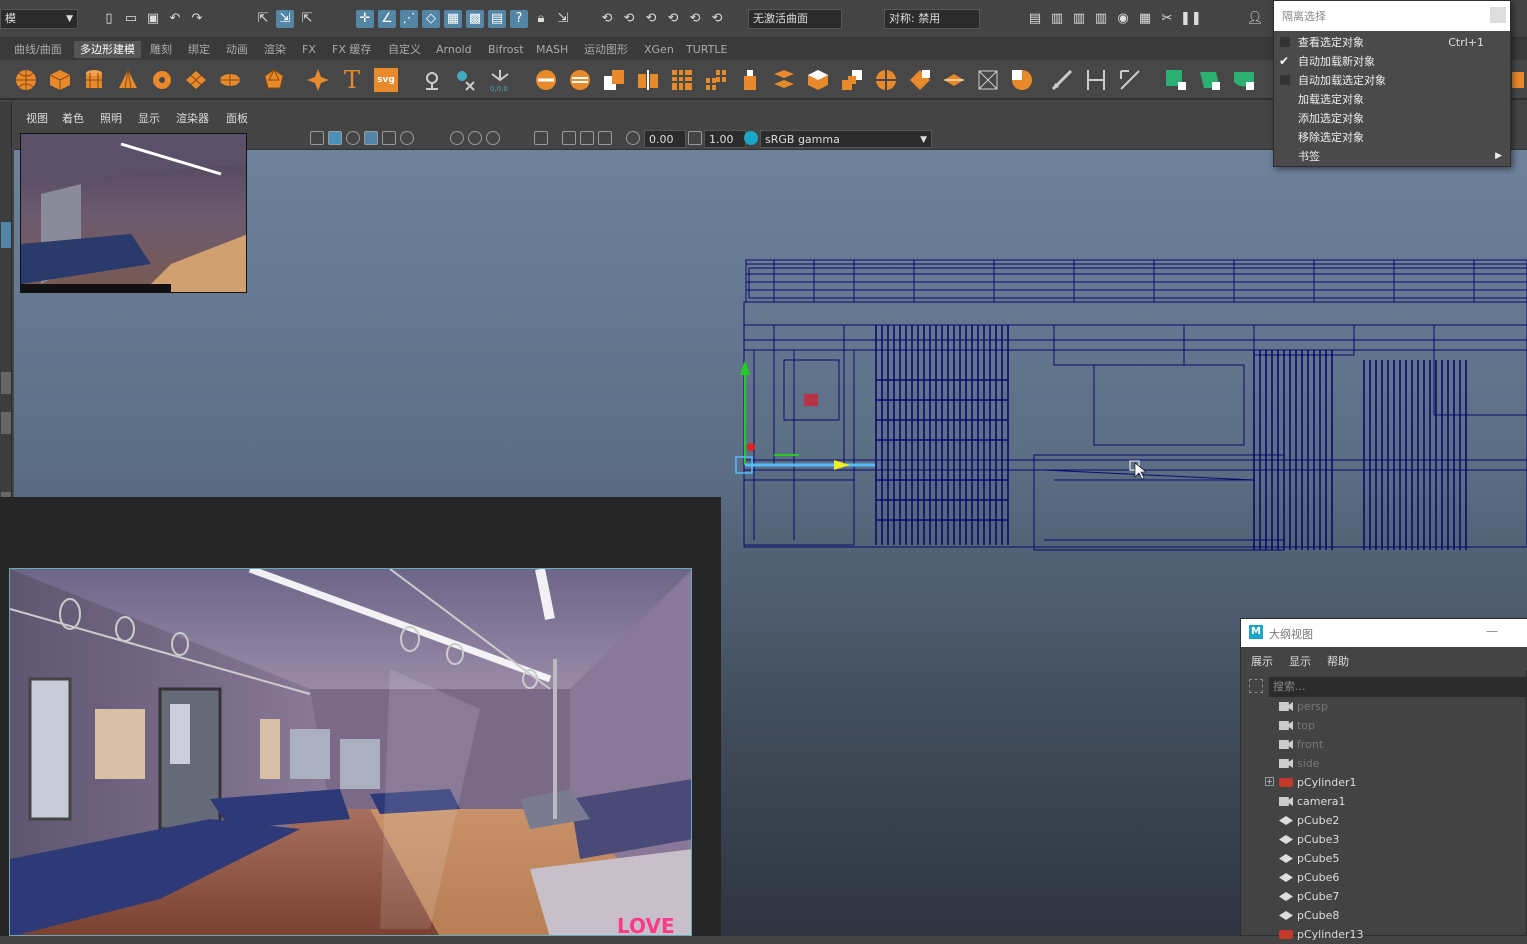 Image resolution: width=1527 pixels, height=944 pixels. Describe the element at coordinates (506, 49) in the screenshot. I see `shelf-tab: Bifrost` at that location.